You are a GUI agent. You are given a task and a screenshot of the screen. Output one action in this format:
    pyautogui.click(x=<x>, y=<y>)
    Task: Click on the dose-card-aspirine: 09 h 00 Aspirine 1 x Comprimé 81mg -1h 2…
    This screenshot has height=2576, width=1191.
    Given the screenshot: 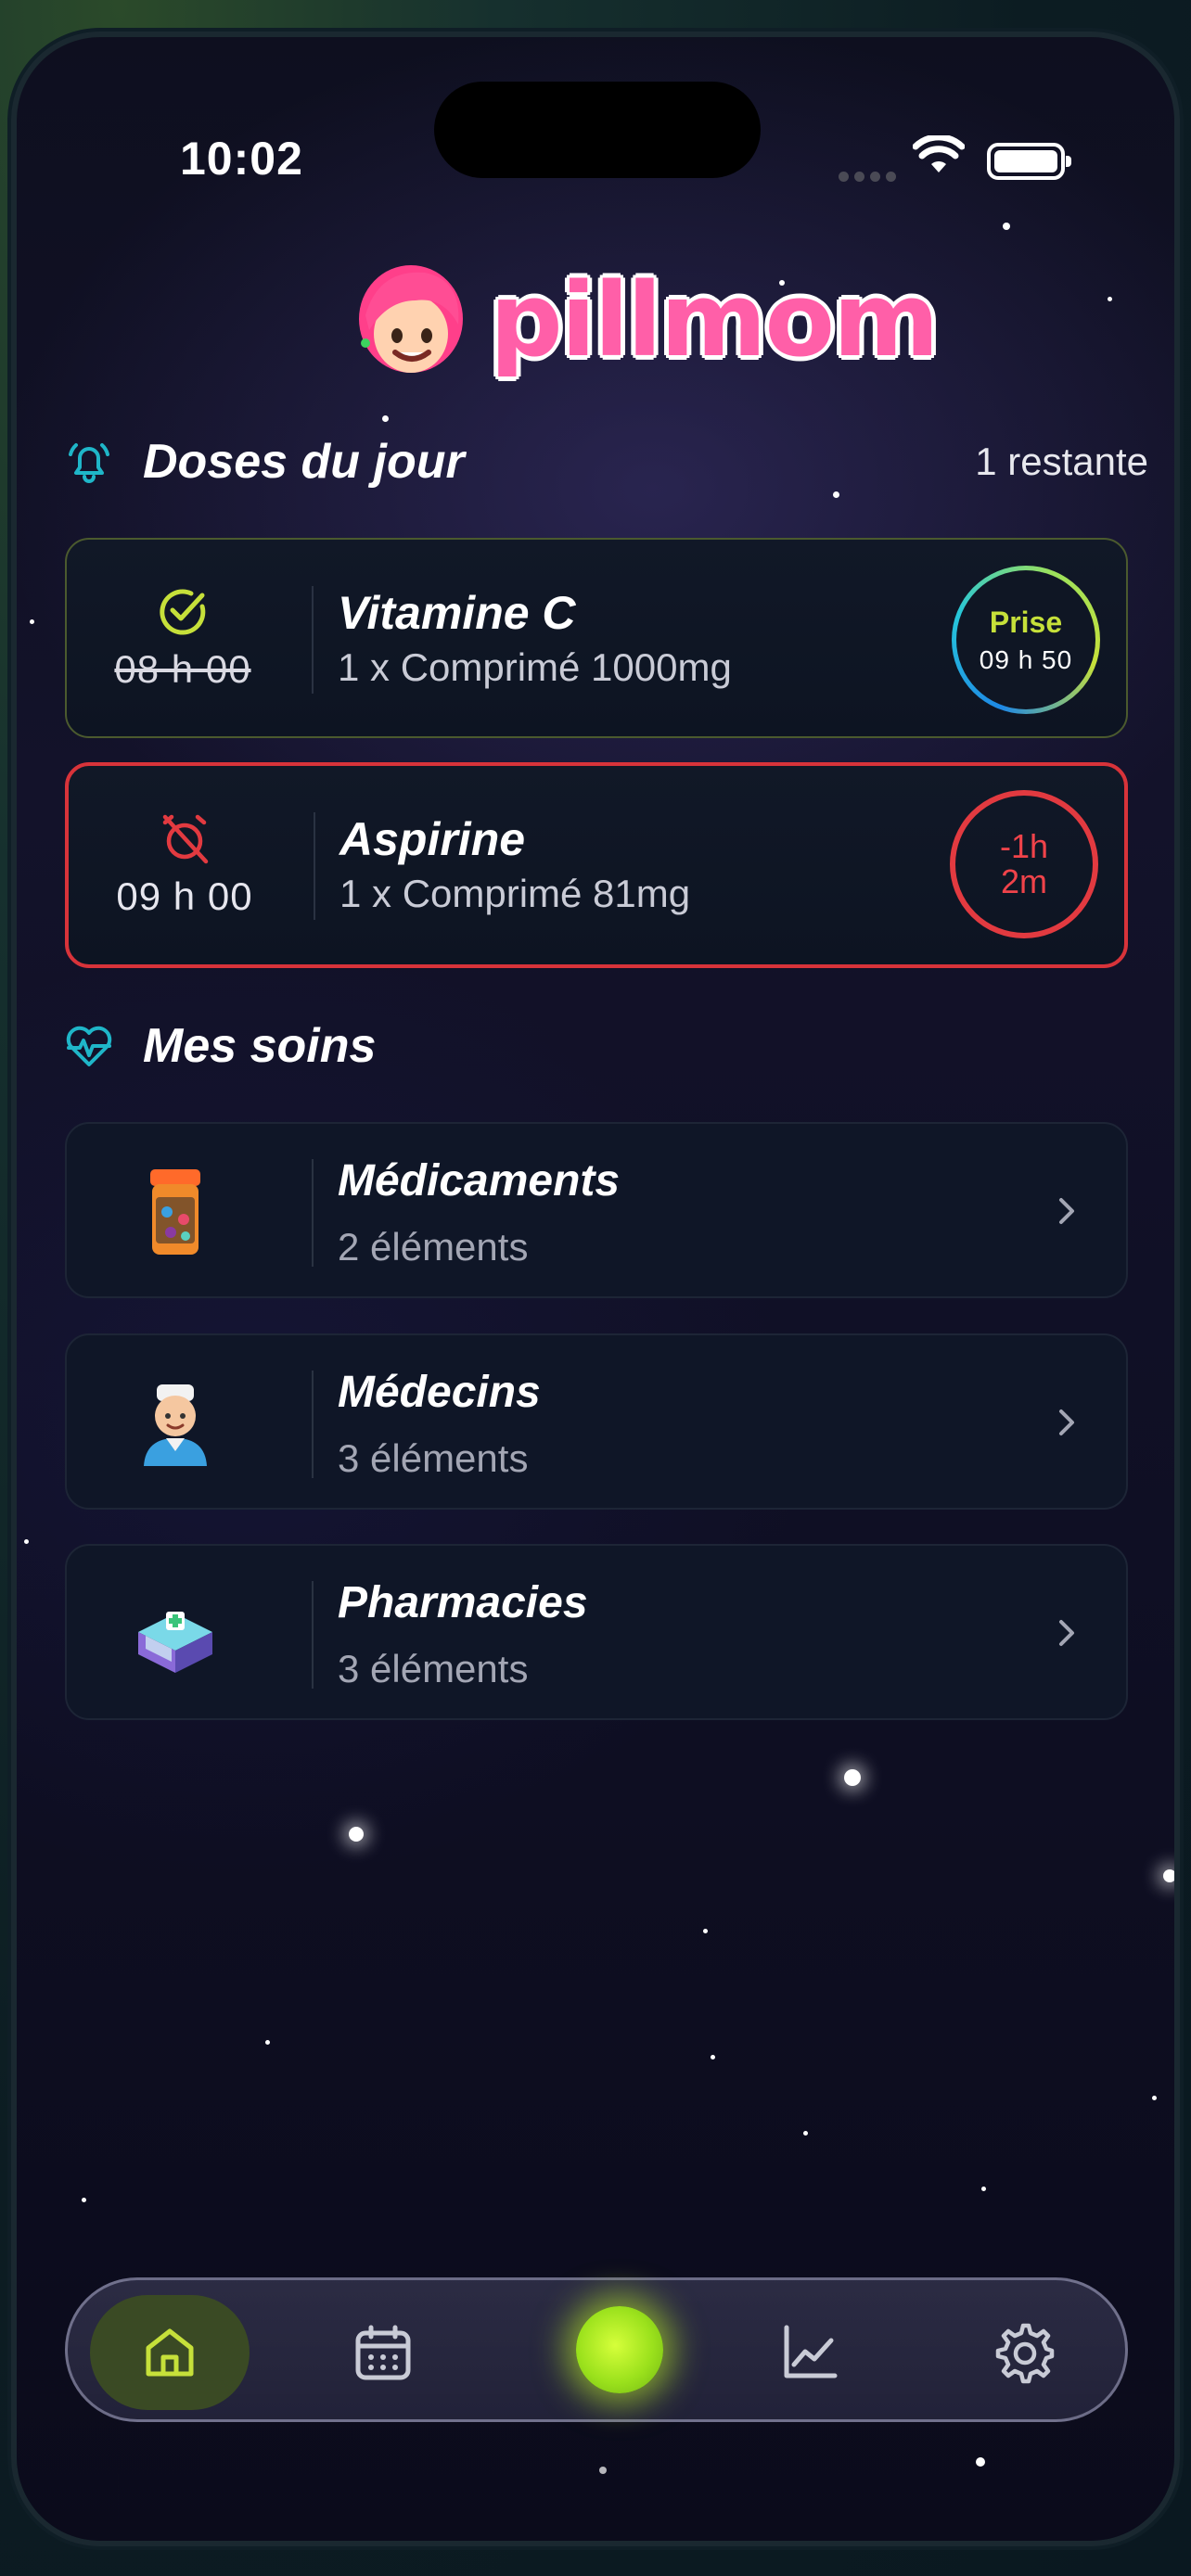 What is the action you would take?
    pyautogui.click(x=597, y=865)
    